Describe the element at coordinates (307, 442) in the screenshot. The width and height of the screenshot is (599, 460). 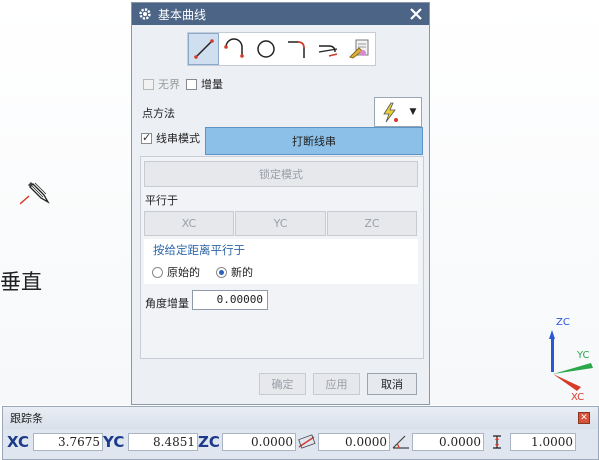
I see `length-icon` at that location.